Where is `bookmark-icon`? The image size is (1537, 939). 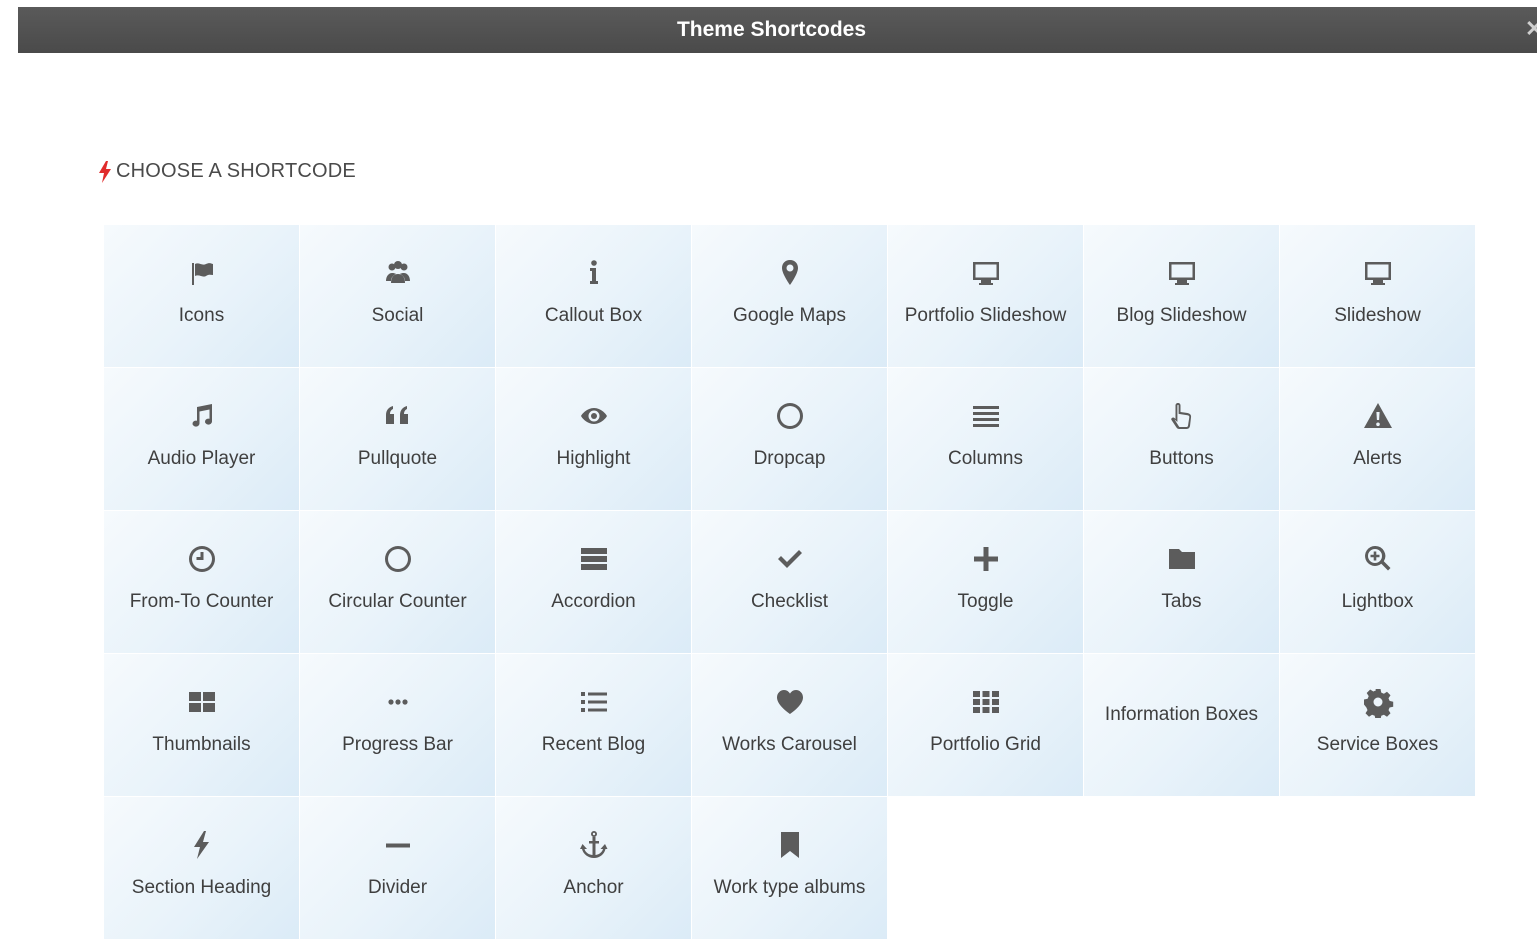 bookmark-icon is located at coordinates (789, 845).